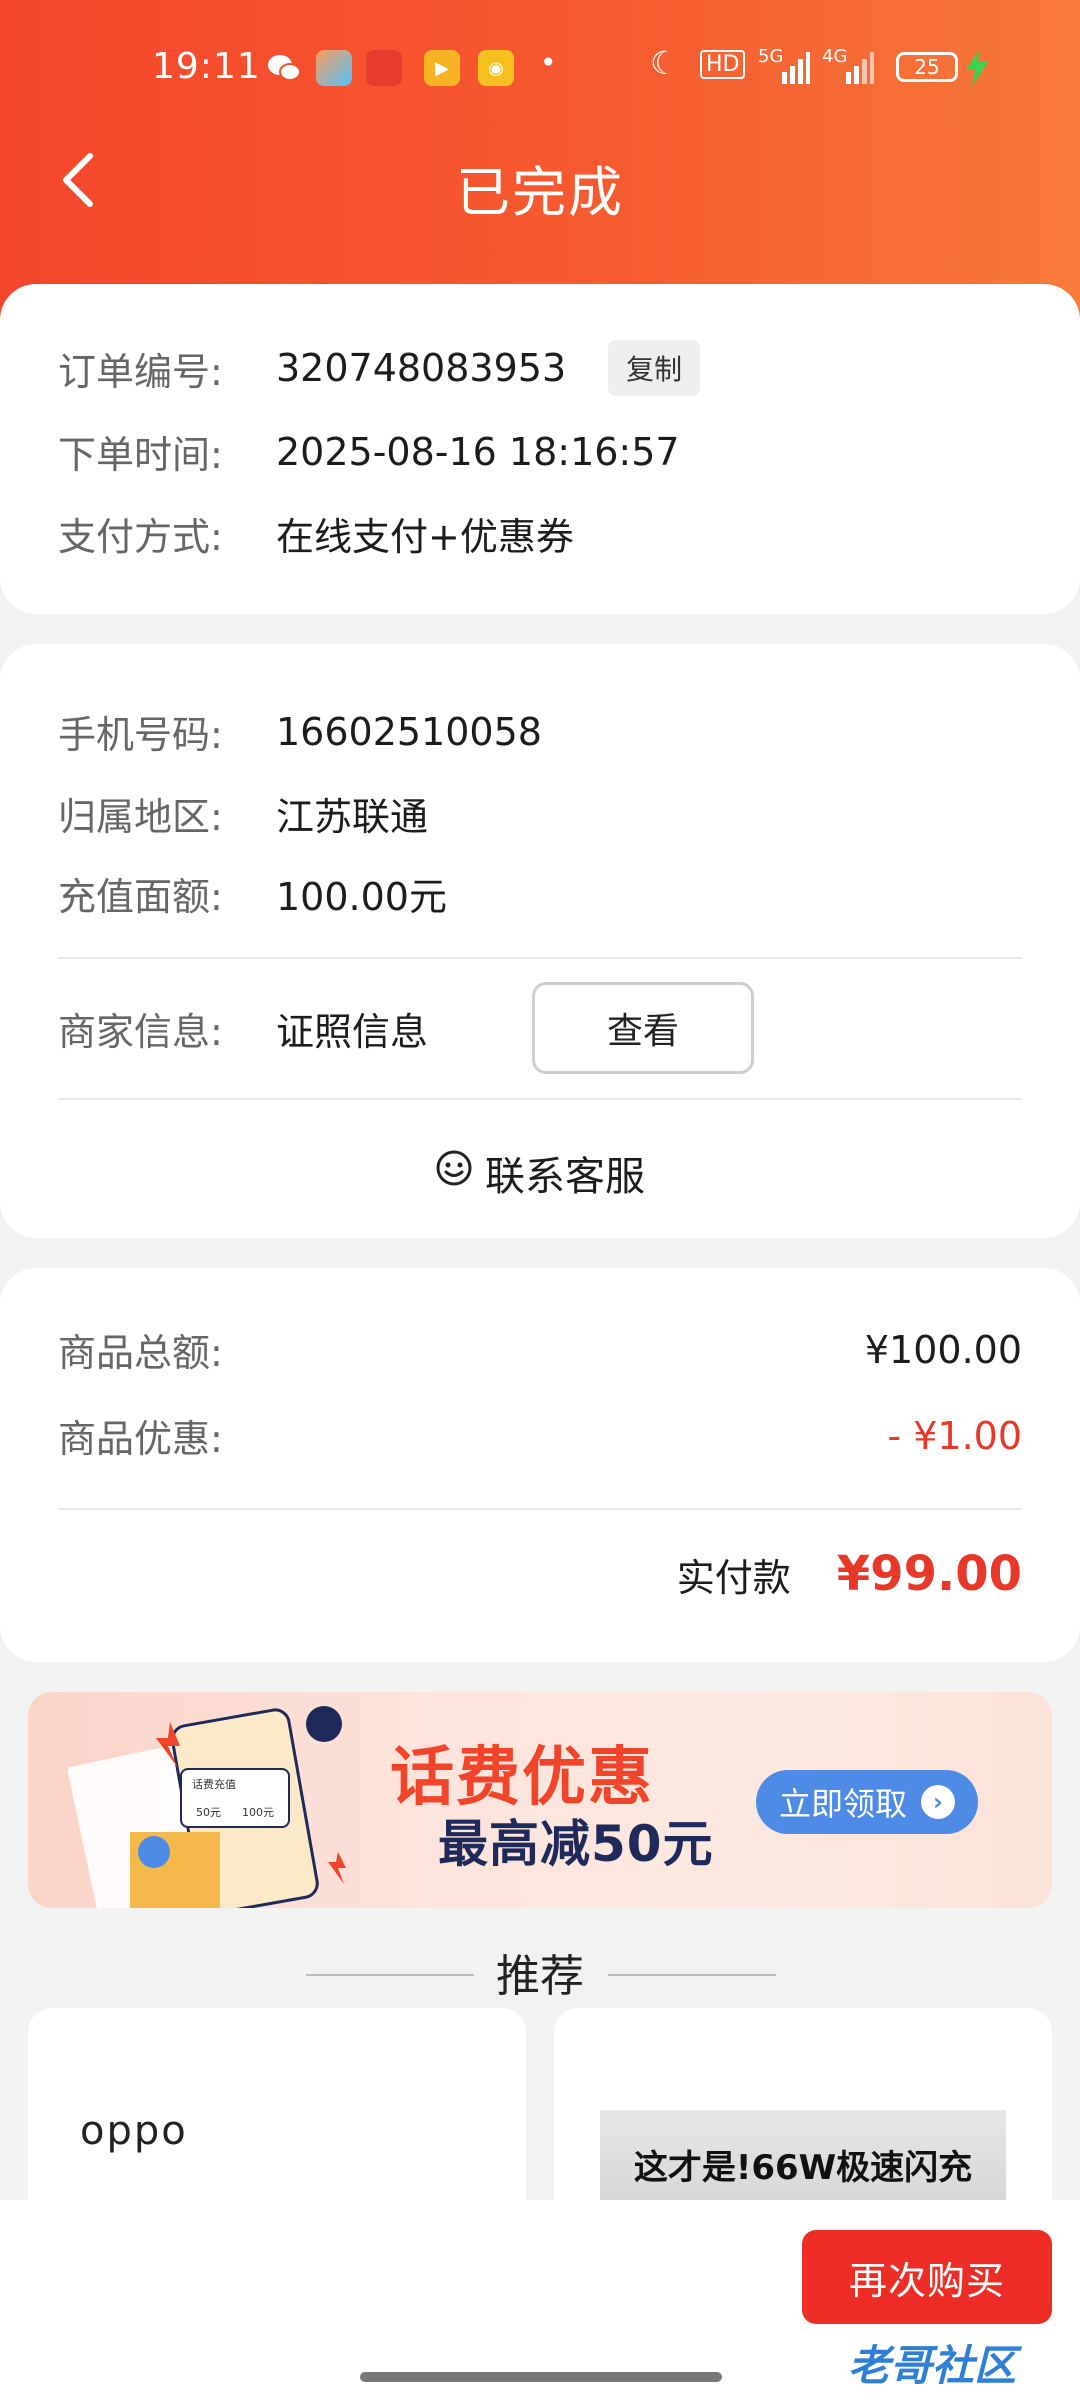 The height and width of the screenshot is (2400, 1080). I want to click on merchant-row: 商家信息: 证照信息 查看, so click(540, 1028).